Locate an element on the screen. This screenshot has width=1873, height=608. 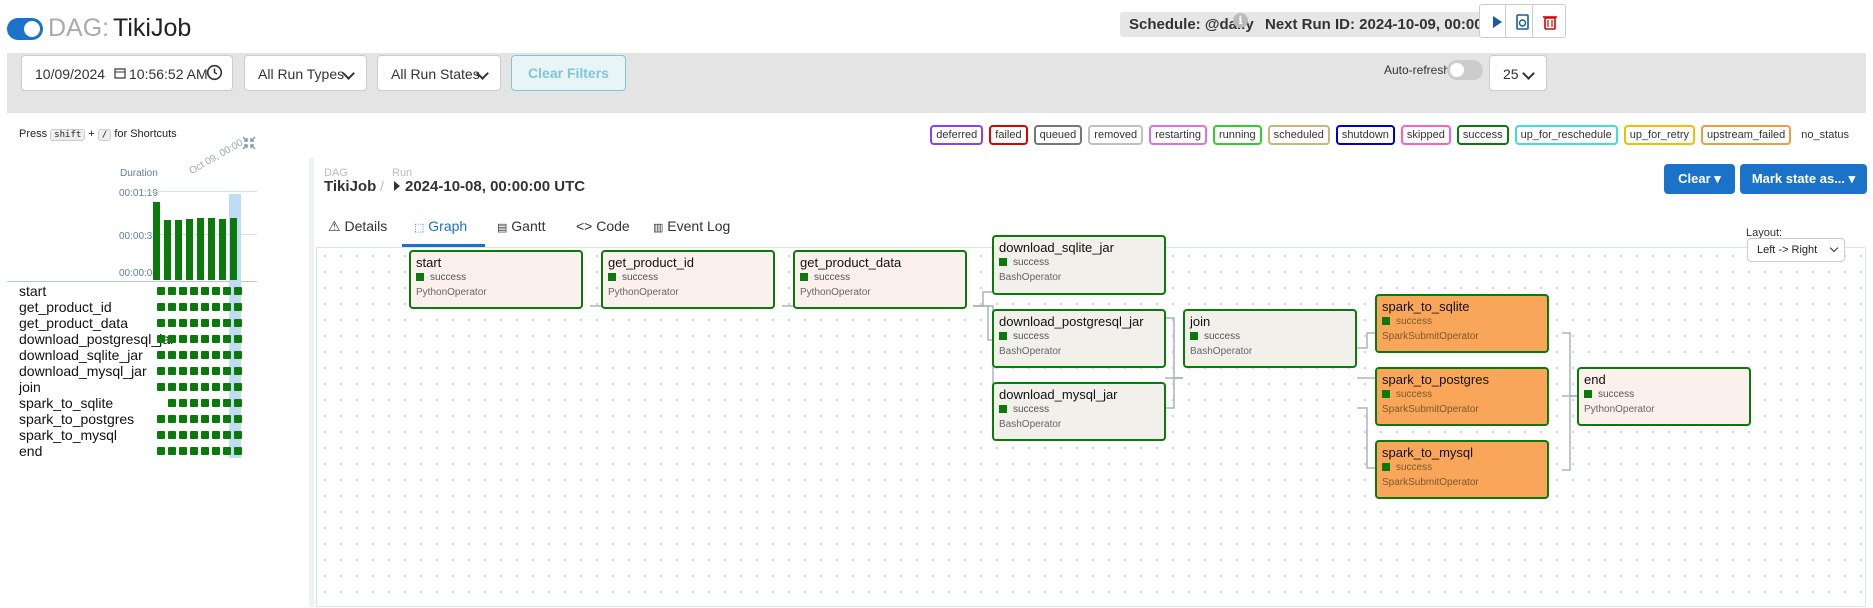
panel-resize-handle is located at coordinates (311, 382).